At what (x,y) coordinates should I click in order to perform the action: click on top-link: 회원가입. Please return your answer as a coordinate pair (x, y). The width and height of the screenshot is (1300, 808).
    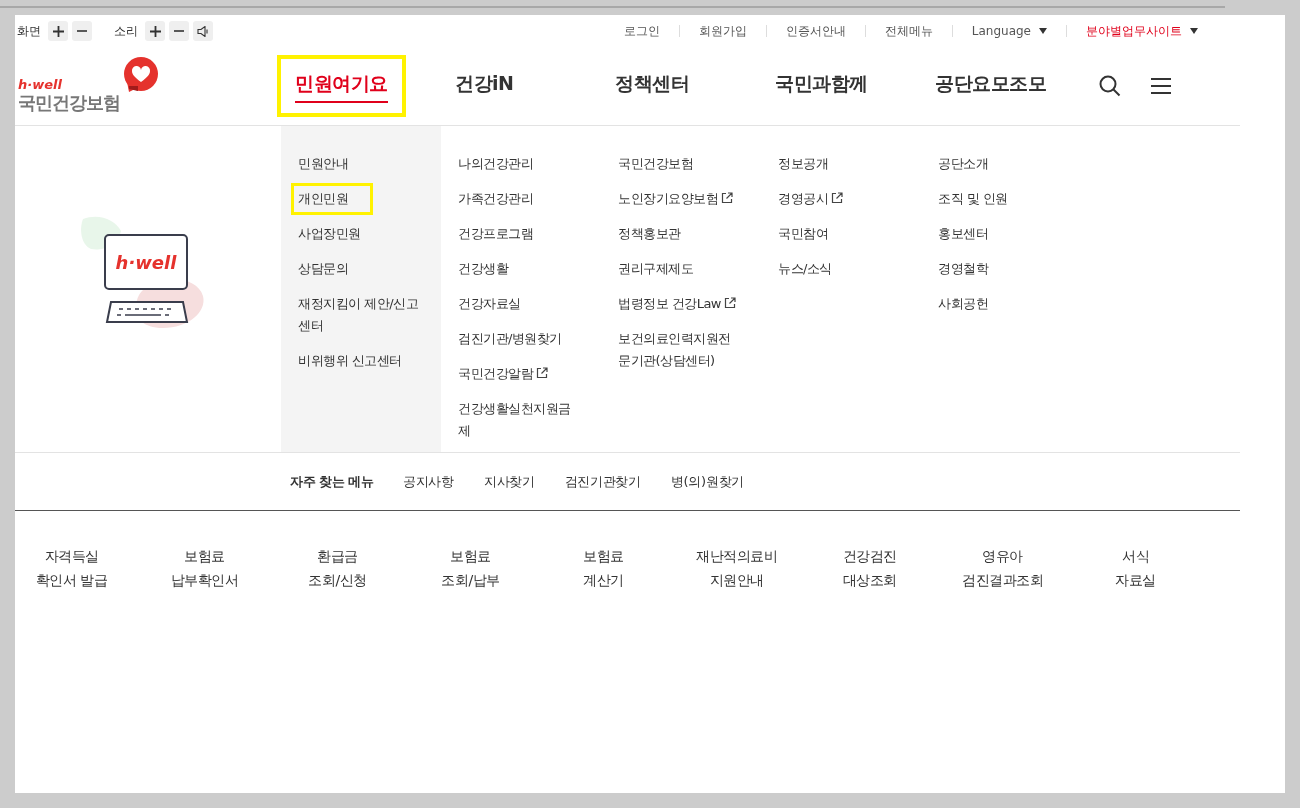
    Looking at the image, I should click on (722, 31).